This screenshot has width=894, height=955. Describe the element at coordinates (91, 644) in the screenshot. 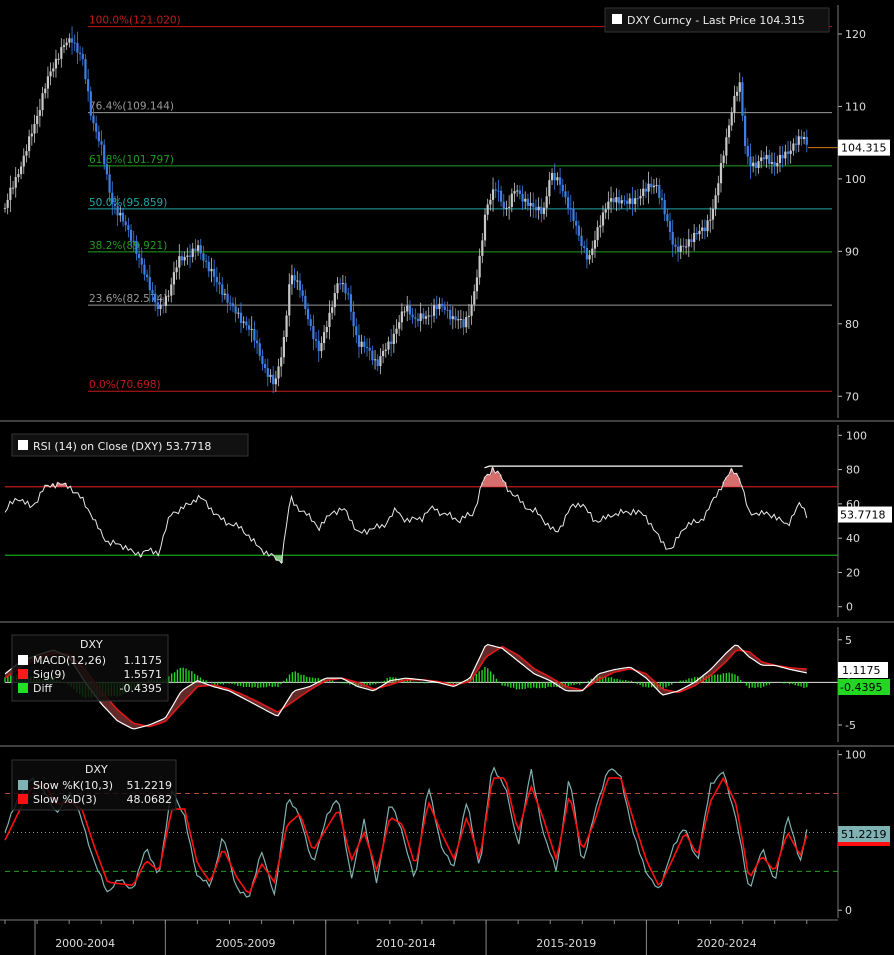

I see `macd-legend-title: DXY` at that location.